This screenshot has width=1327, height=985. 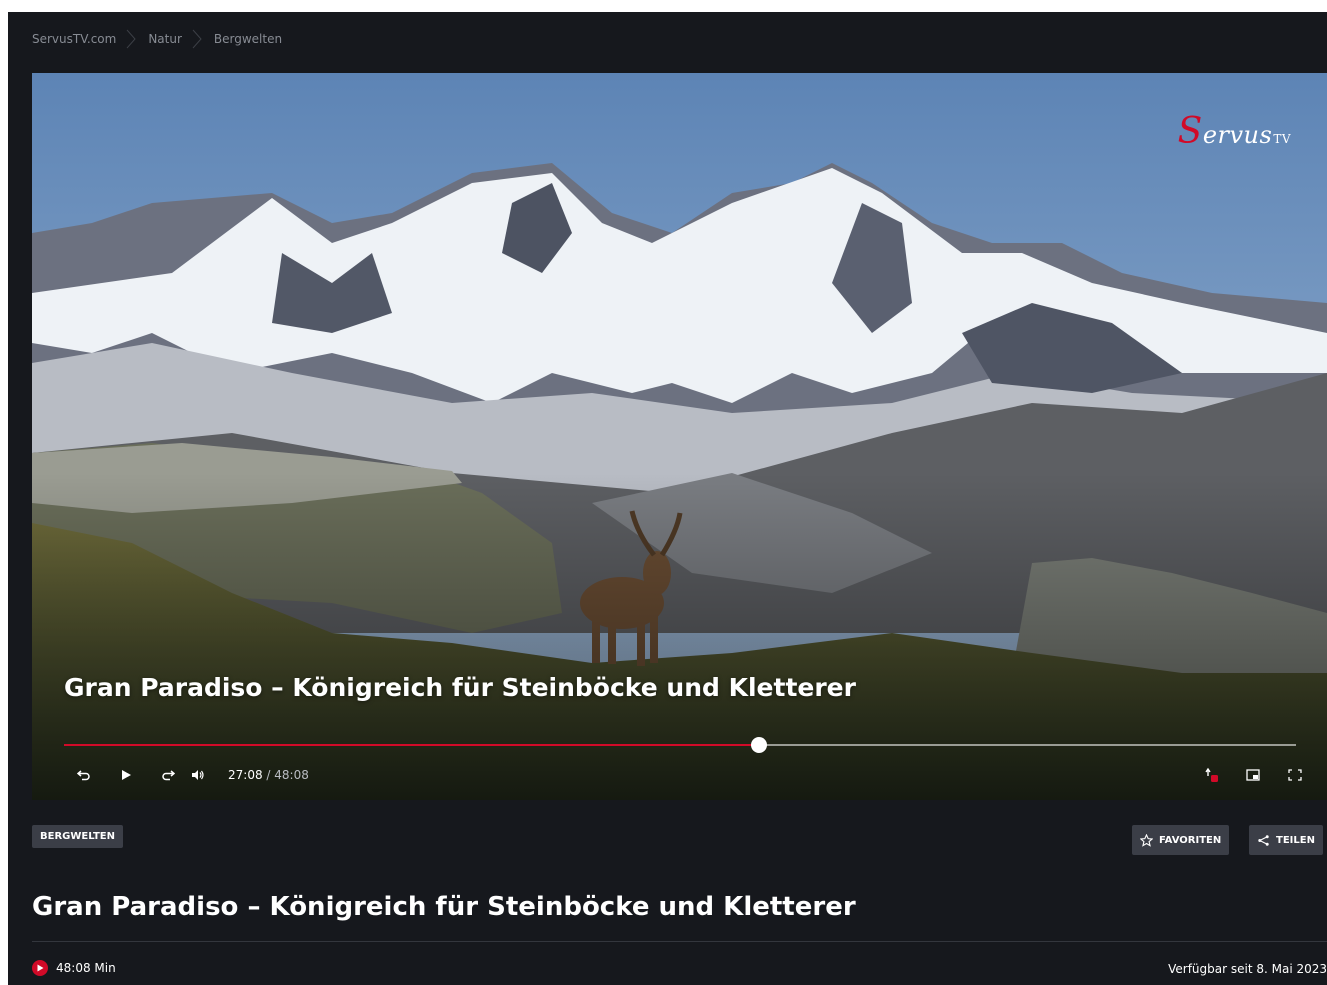 I want to click on picture-in-picture-button, so click(x=1253, y=775).